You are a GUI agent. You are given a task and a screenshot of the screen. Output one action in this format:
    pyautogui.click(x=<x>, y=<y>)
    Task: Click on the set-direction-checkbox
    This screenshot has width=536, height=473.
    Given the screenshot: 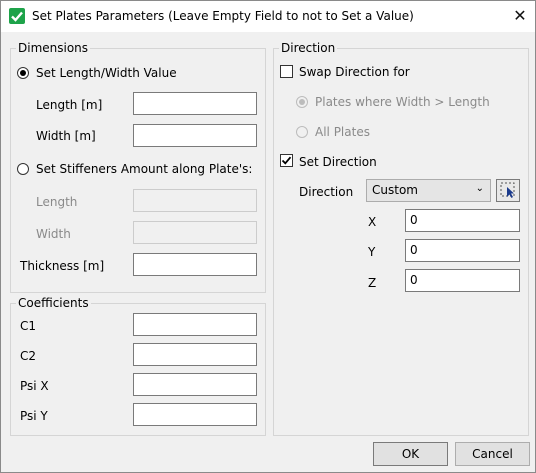 What is the action you would take?
    pyautogui.click(x=286, y=160)
    